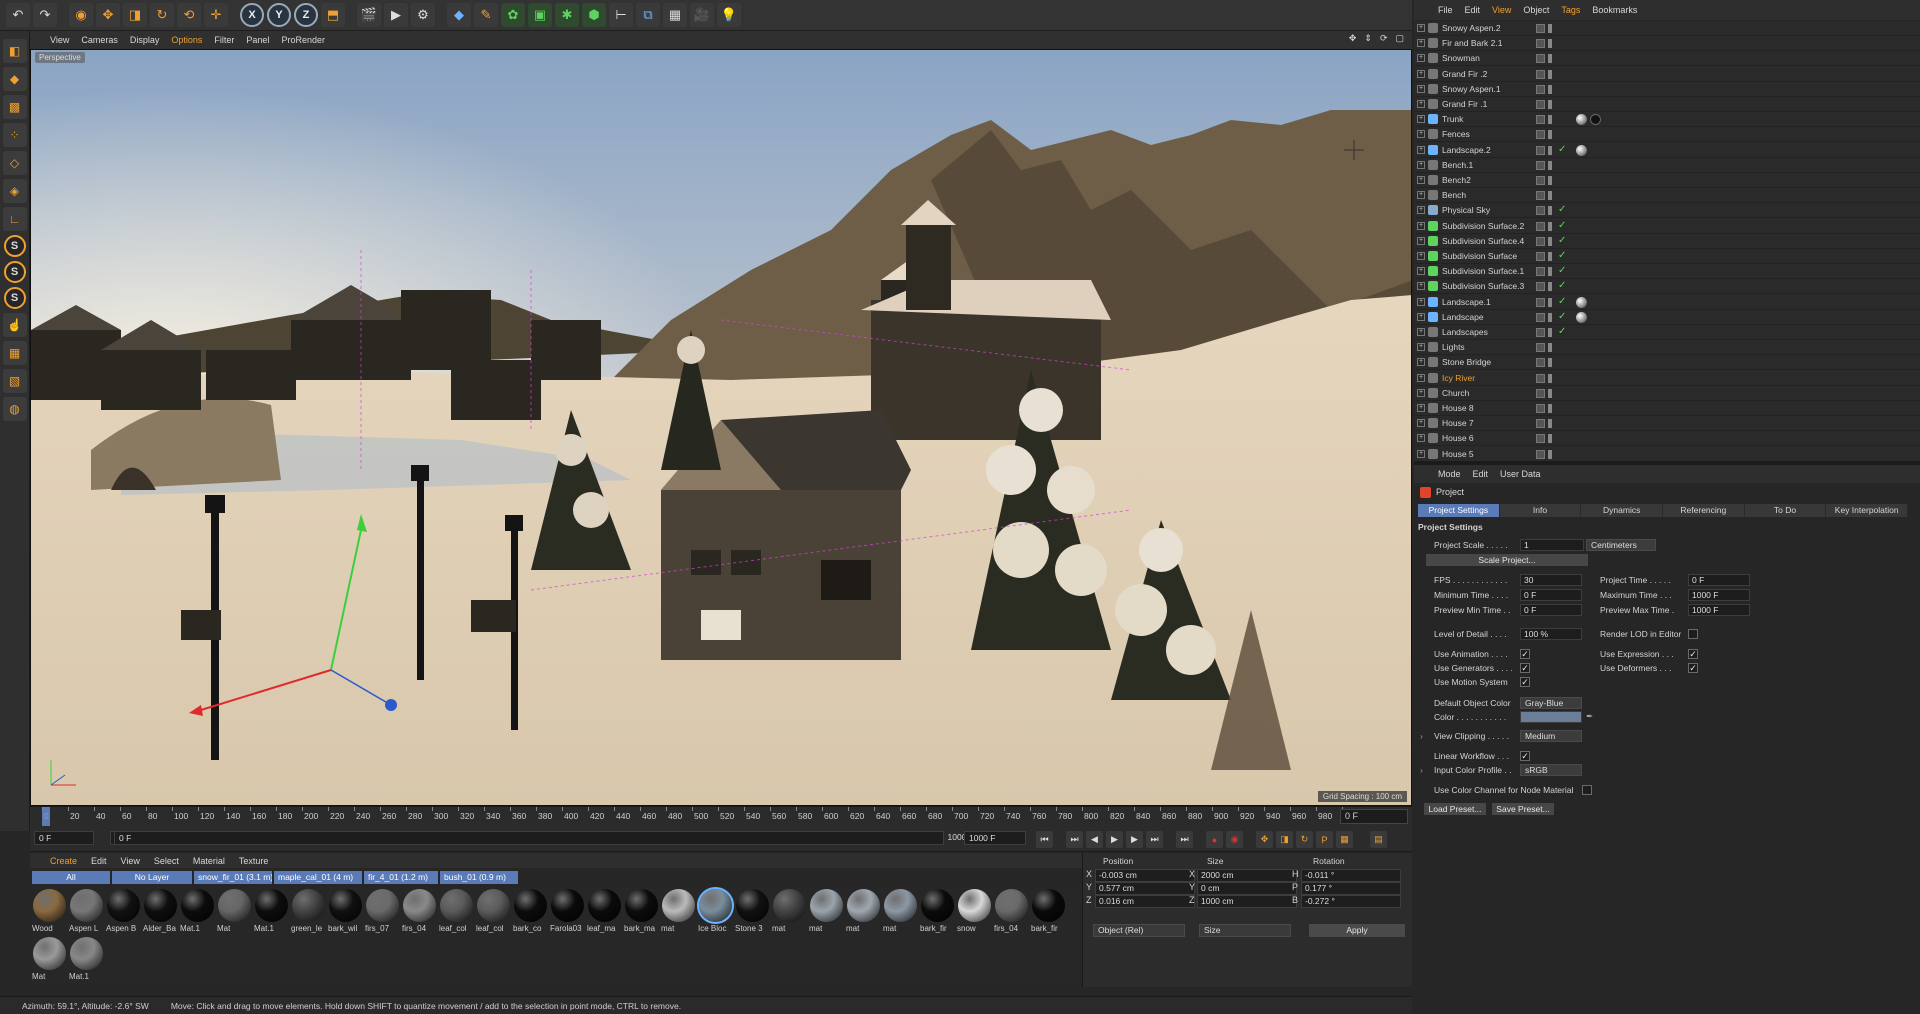 Image resolution: width=1920 pixels, height=1014 pixels. Describe the element at coordinates (1719, 595) in the screenshot. I see `max-time-input: 1000 F` at that location.